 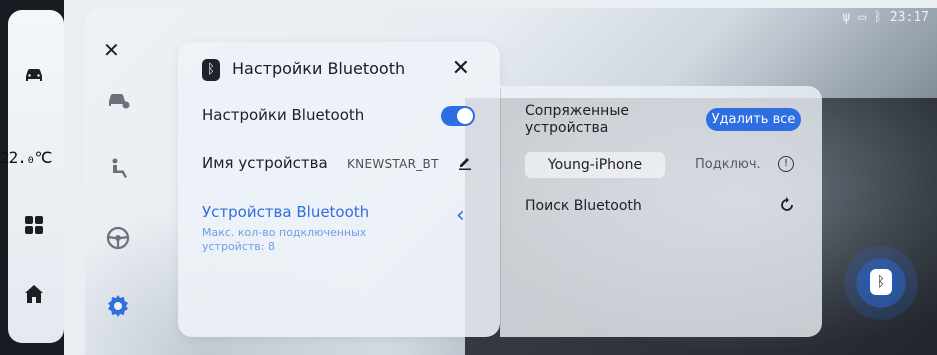 What do you see at coordinates (285, 212) in the screenshot?
I see `bluetooth-devices-link: Устройства Bluetooth` at bounding box center [285, 212].